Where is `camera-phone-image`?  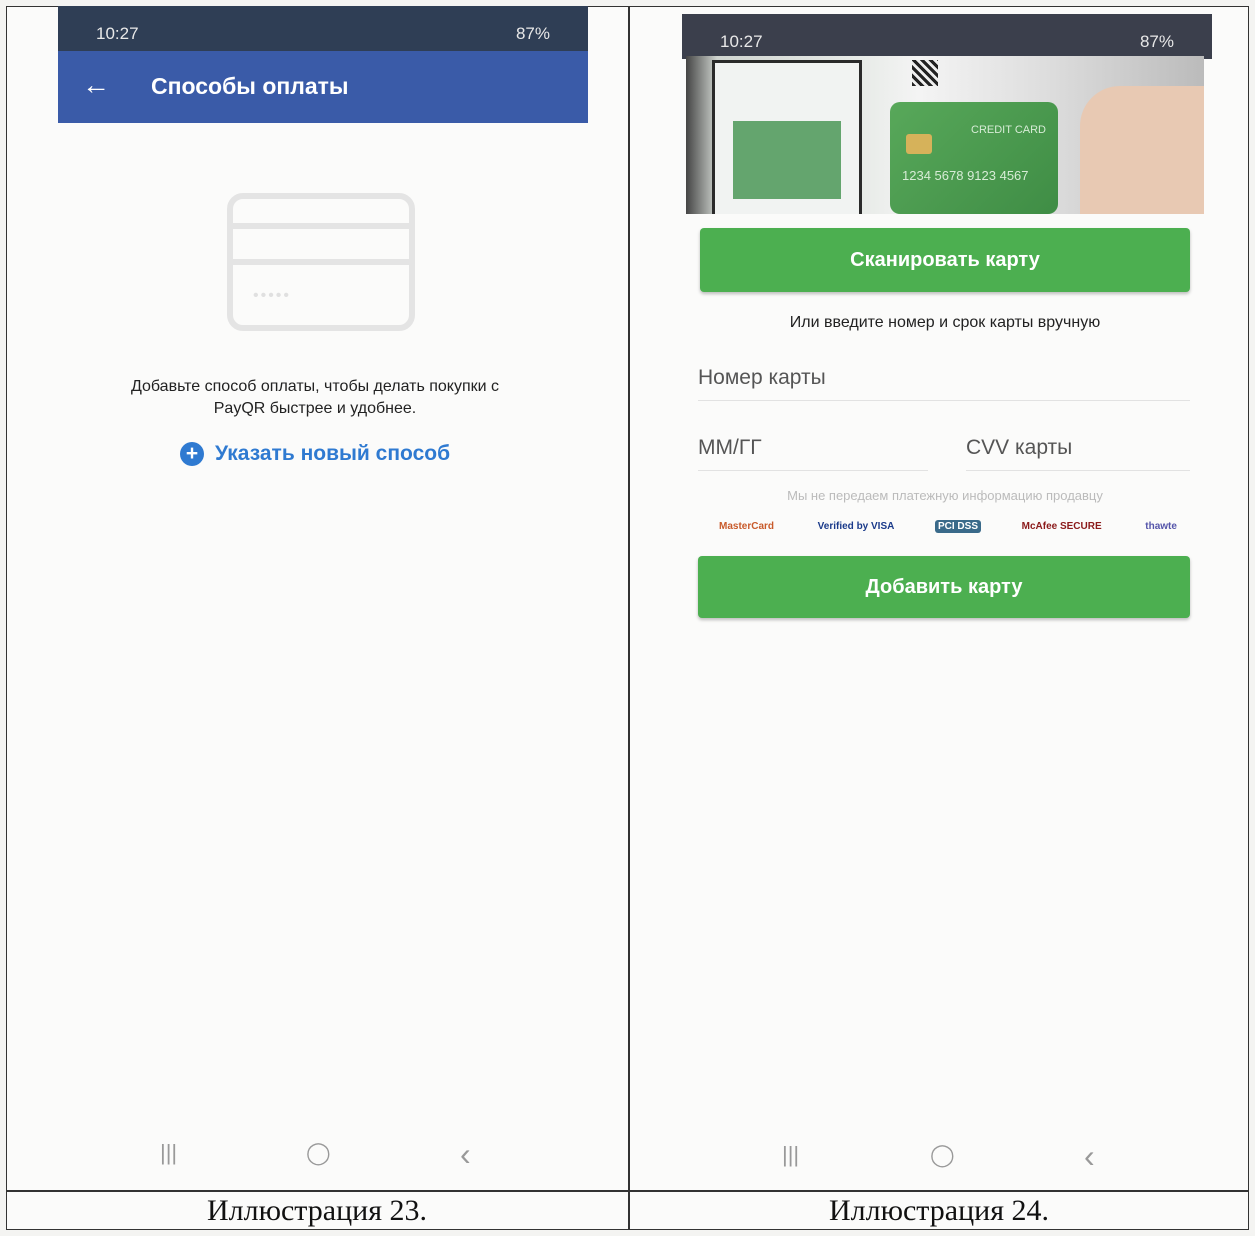 camera-phone-image is located at coordinates (787, 137).